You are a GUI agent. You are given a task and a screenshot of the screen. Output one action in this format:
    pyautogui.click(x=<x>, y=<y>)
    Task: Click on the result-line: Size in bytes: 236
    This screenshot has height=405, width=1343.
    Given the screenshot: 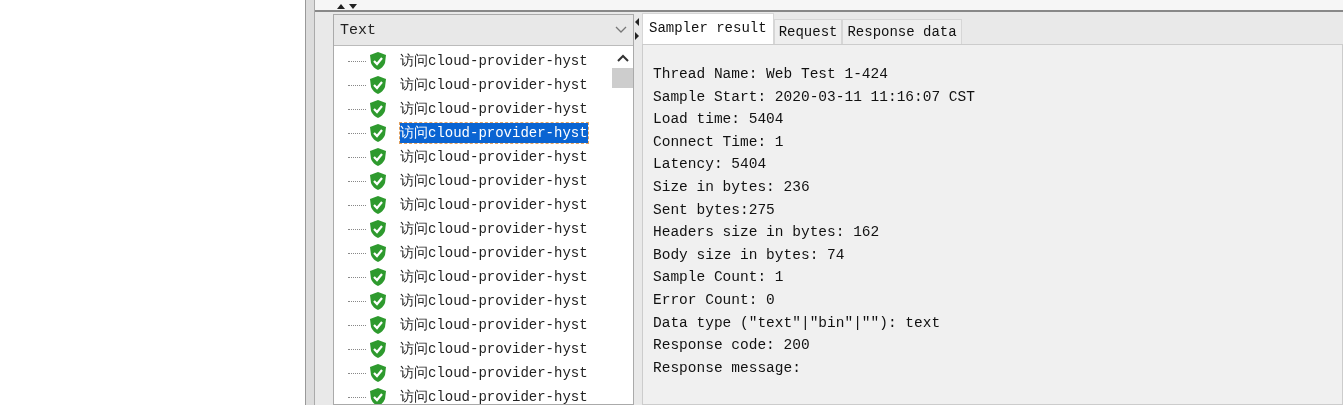 What is the action you would take?
    pyautogui.click(x=732, y=187)
    